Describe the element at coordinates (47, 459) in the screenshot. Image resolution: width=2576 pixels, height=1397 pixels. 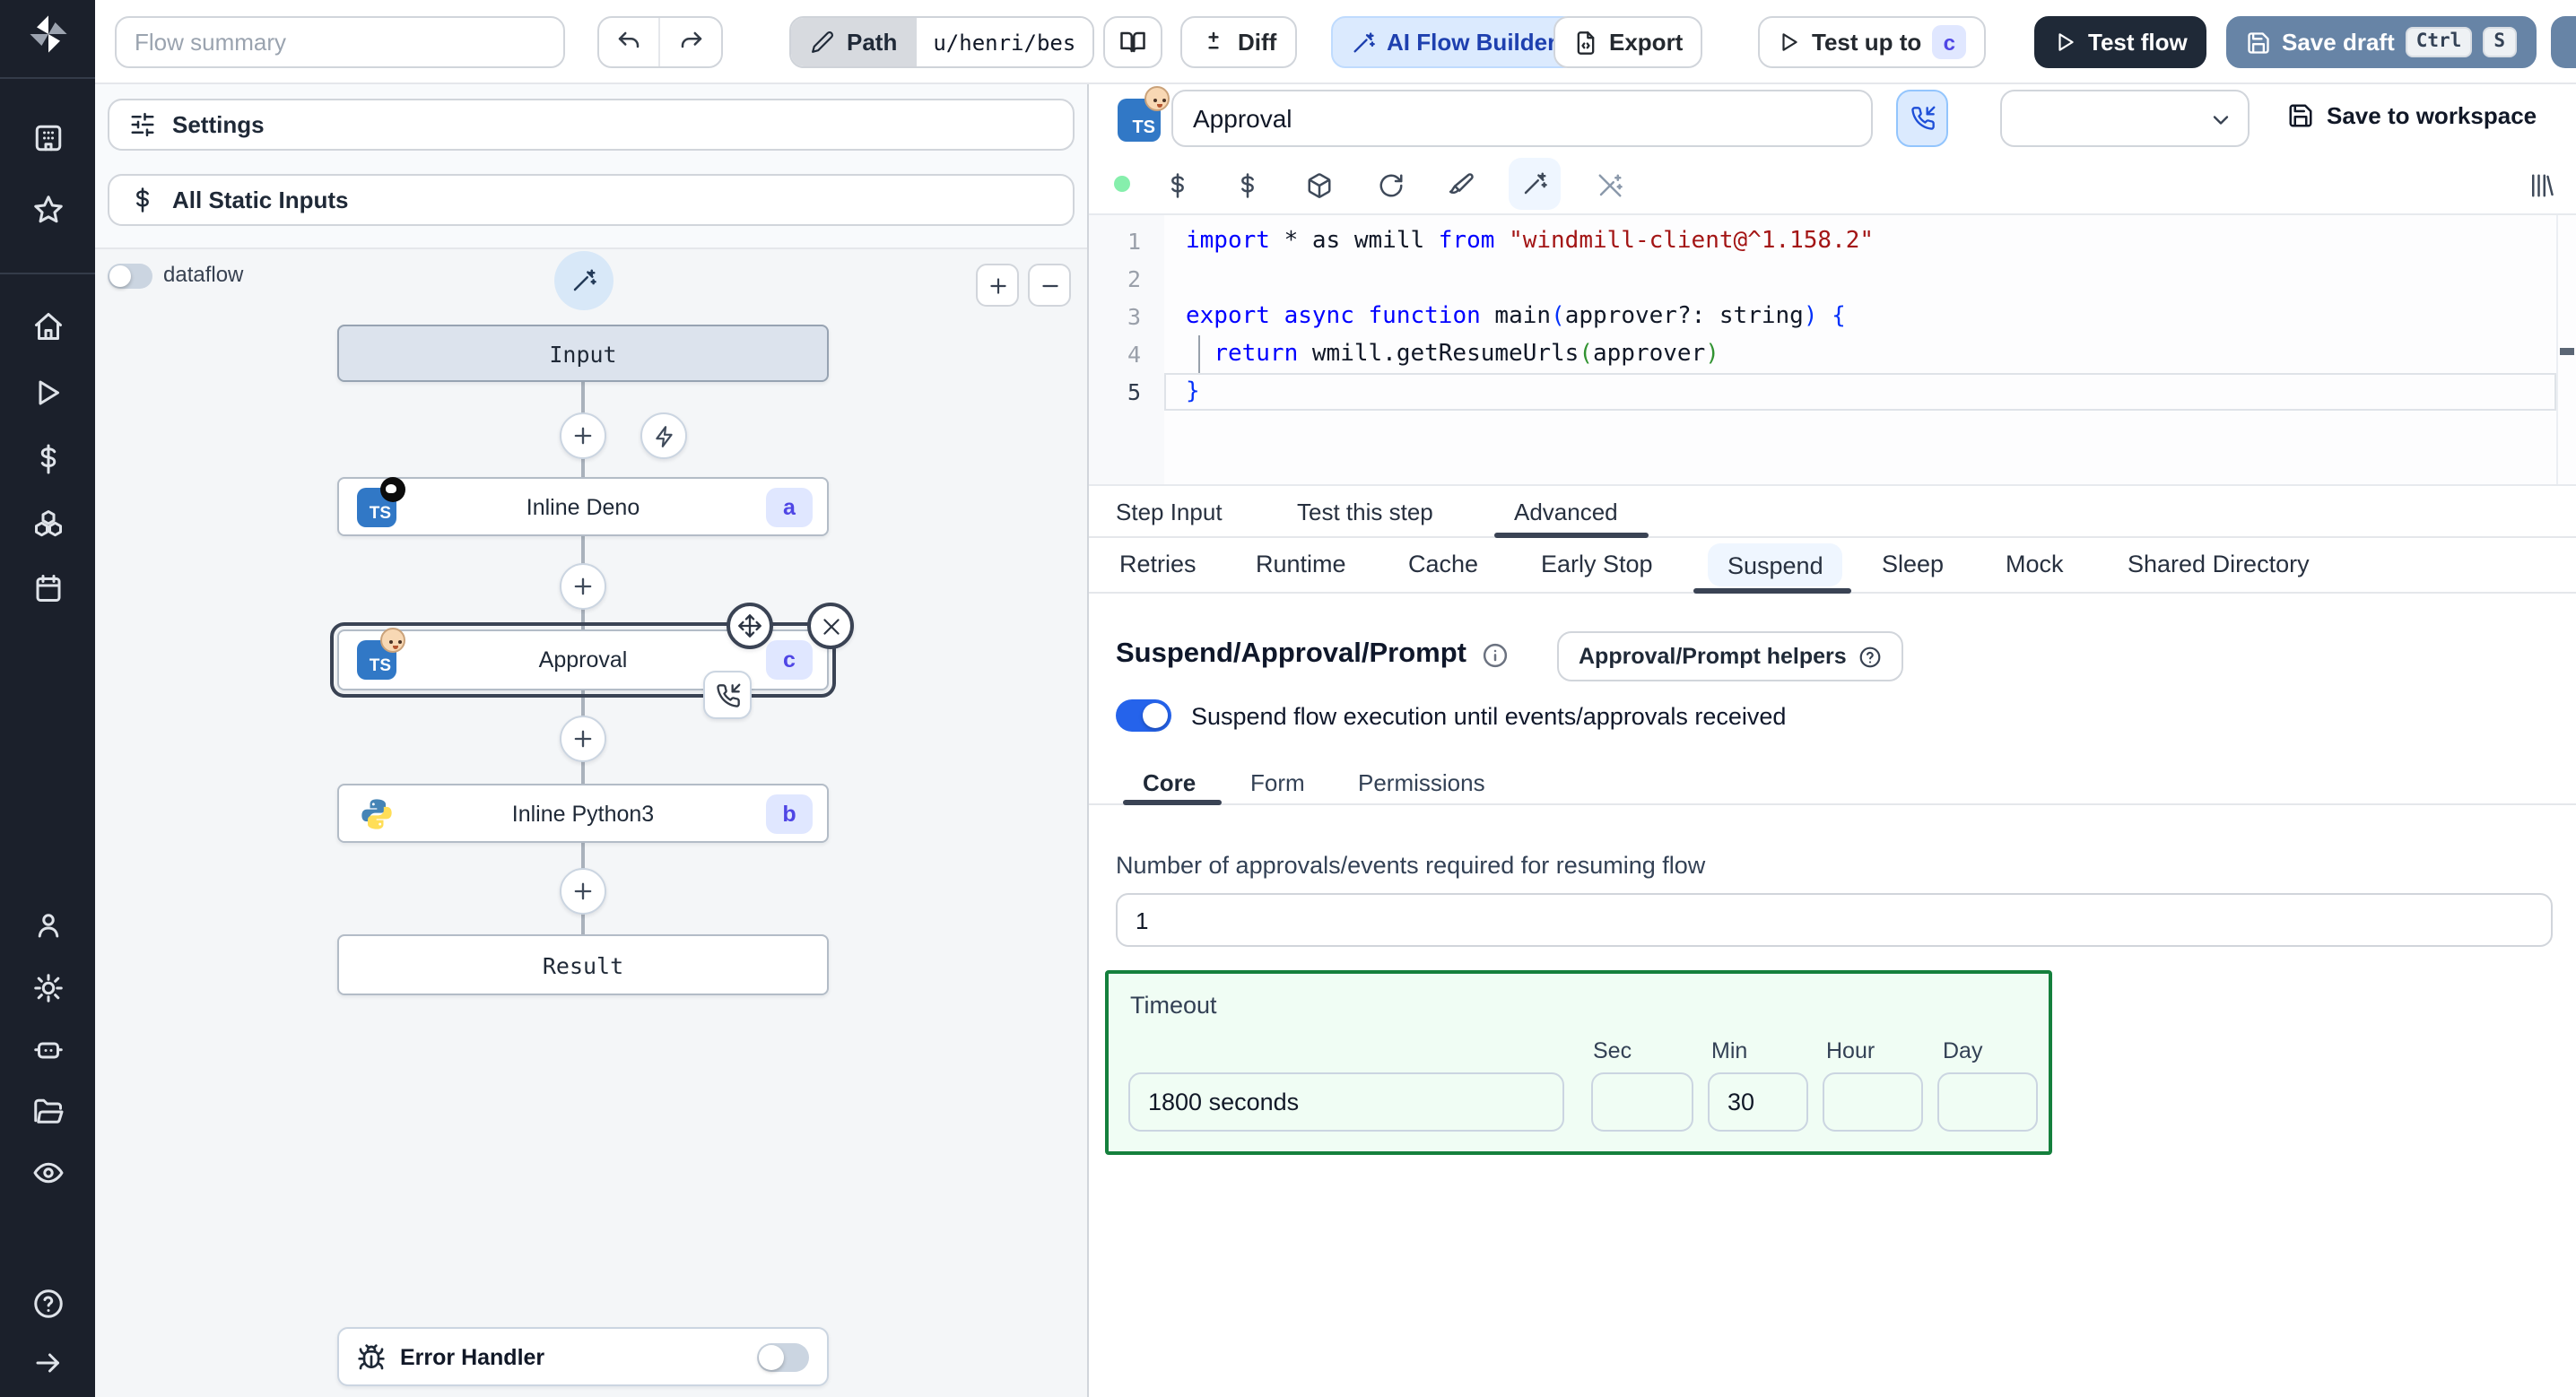
I see `sidebar-item-variables` at that location.